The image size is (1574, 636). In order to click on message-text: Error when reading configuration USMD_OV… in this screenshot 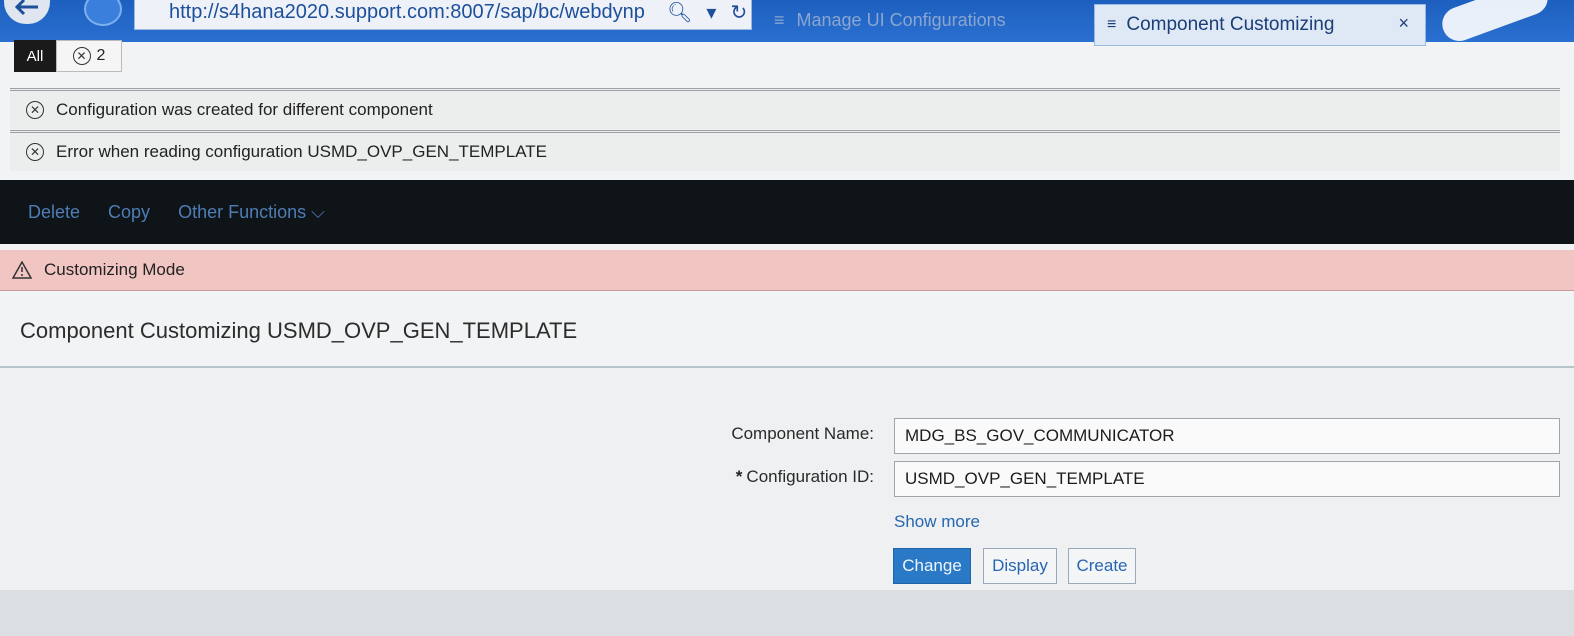, I will do `click(301, 151)`.